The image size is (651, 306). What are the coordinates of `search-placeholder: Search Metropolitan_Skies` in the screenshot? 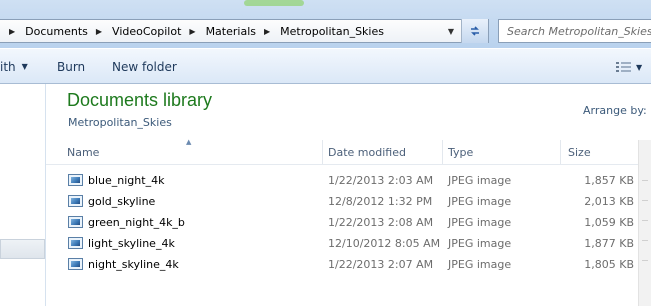 It's located at (579, 31).